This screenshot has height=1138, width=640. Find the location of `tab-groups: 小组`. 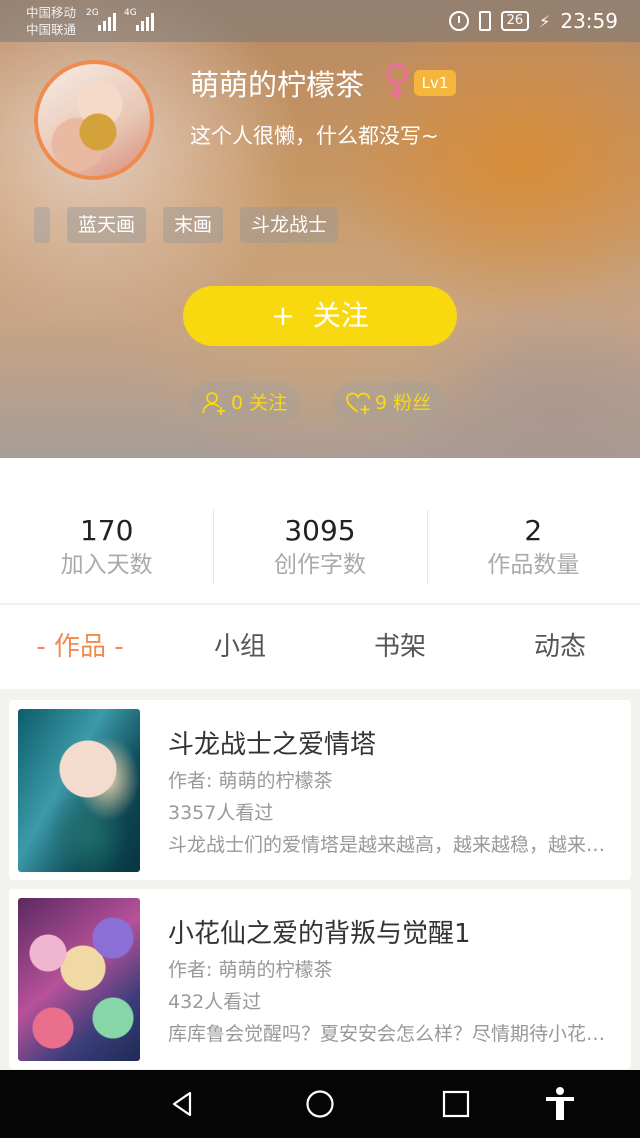

tab-groups: 小组 is located at coordinates (240, 647).